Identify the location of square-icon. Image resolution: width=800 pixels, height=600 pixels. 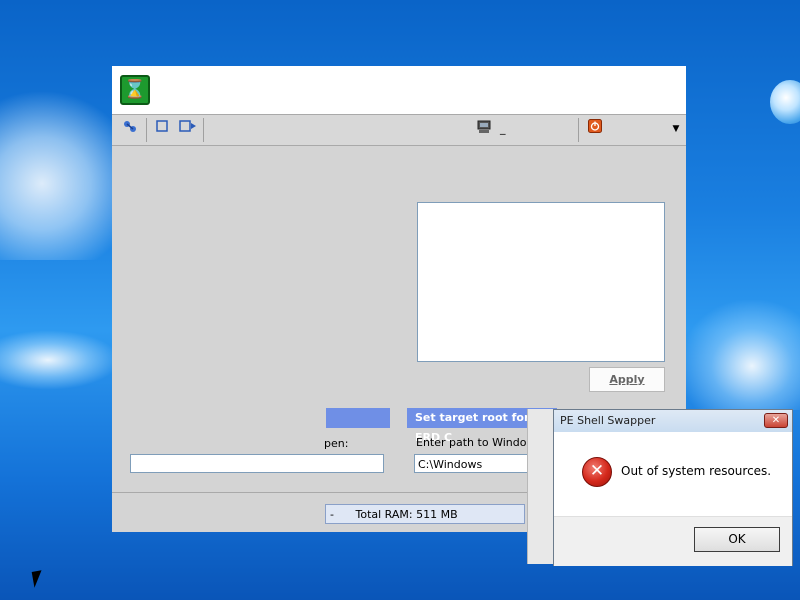
(162, 129).